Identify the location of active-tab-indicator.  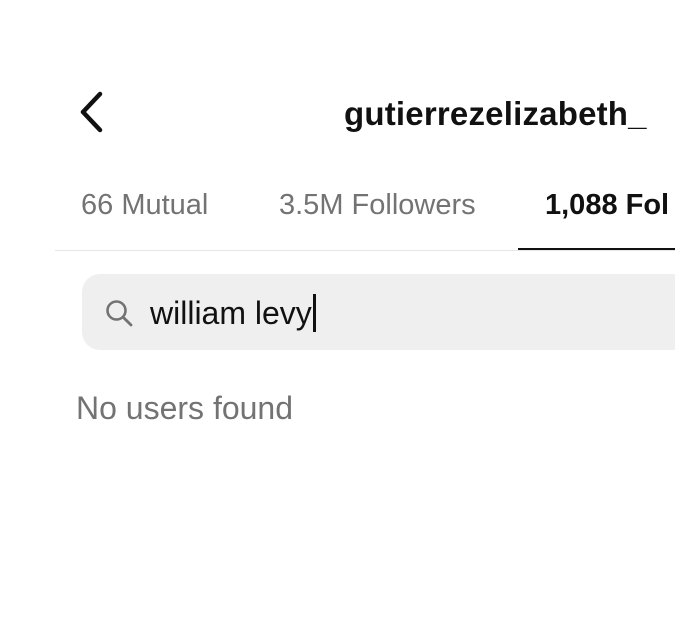
(596, 249).